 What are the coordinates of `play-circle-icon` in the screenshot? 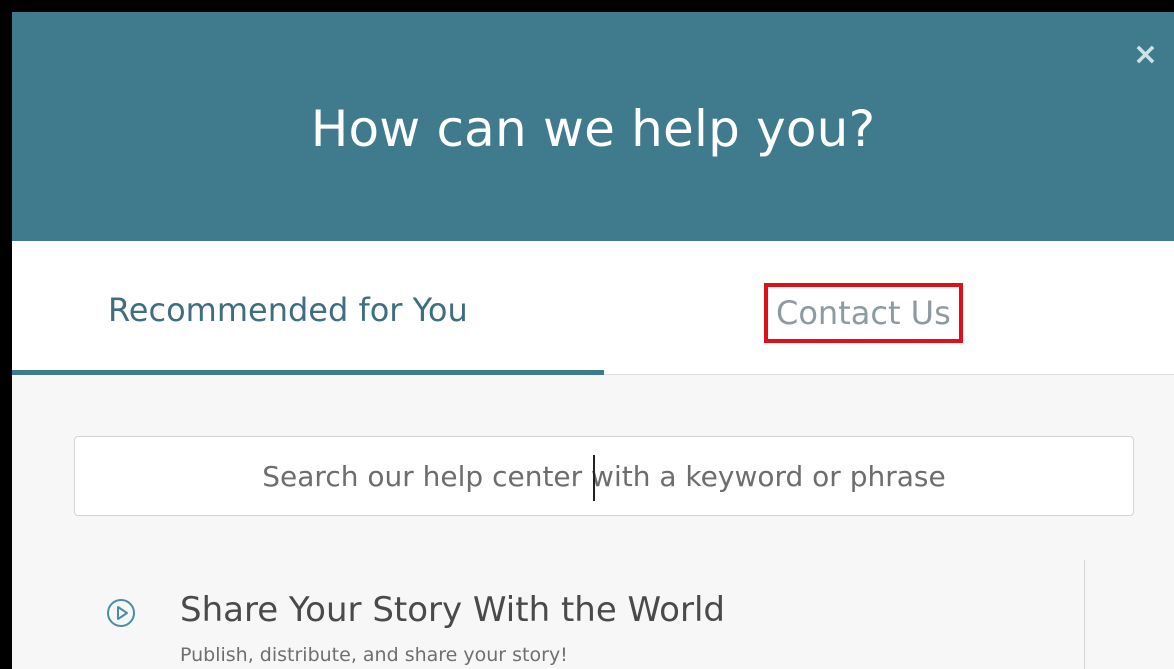 It's located at (121, 613).